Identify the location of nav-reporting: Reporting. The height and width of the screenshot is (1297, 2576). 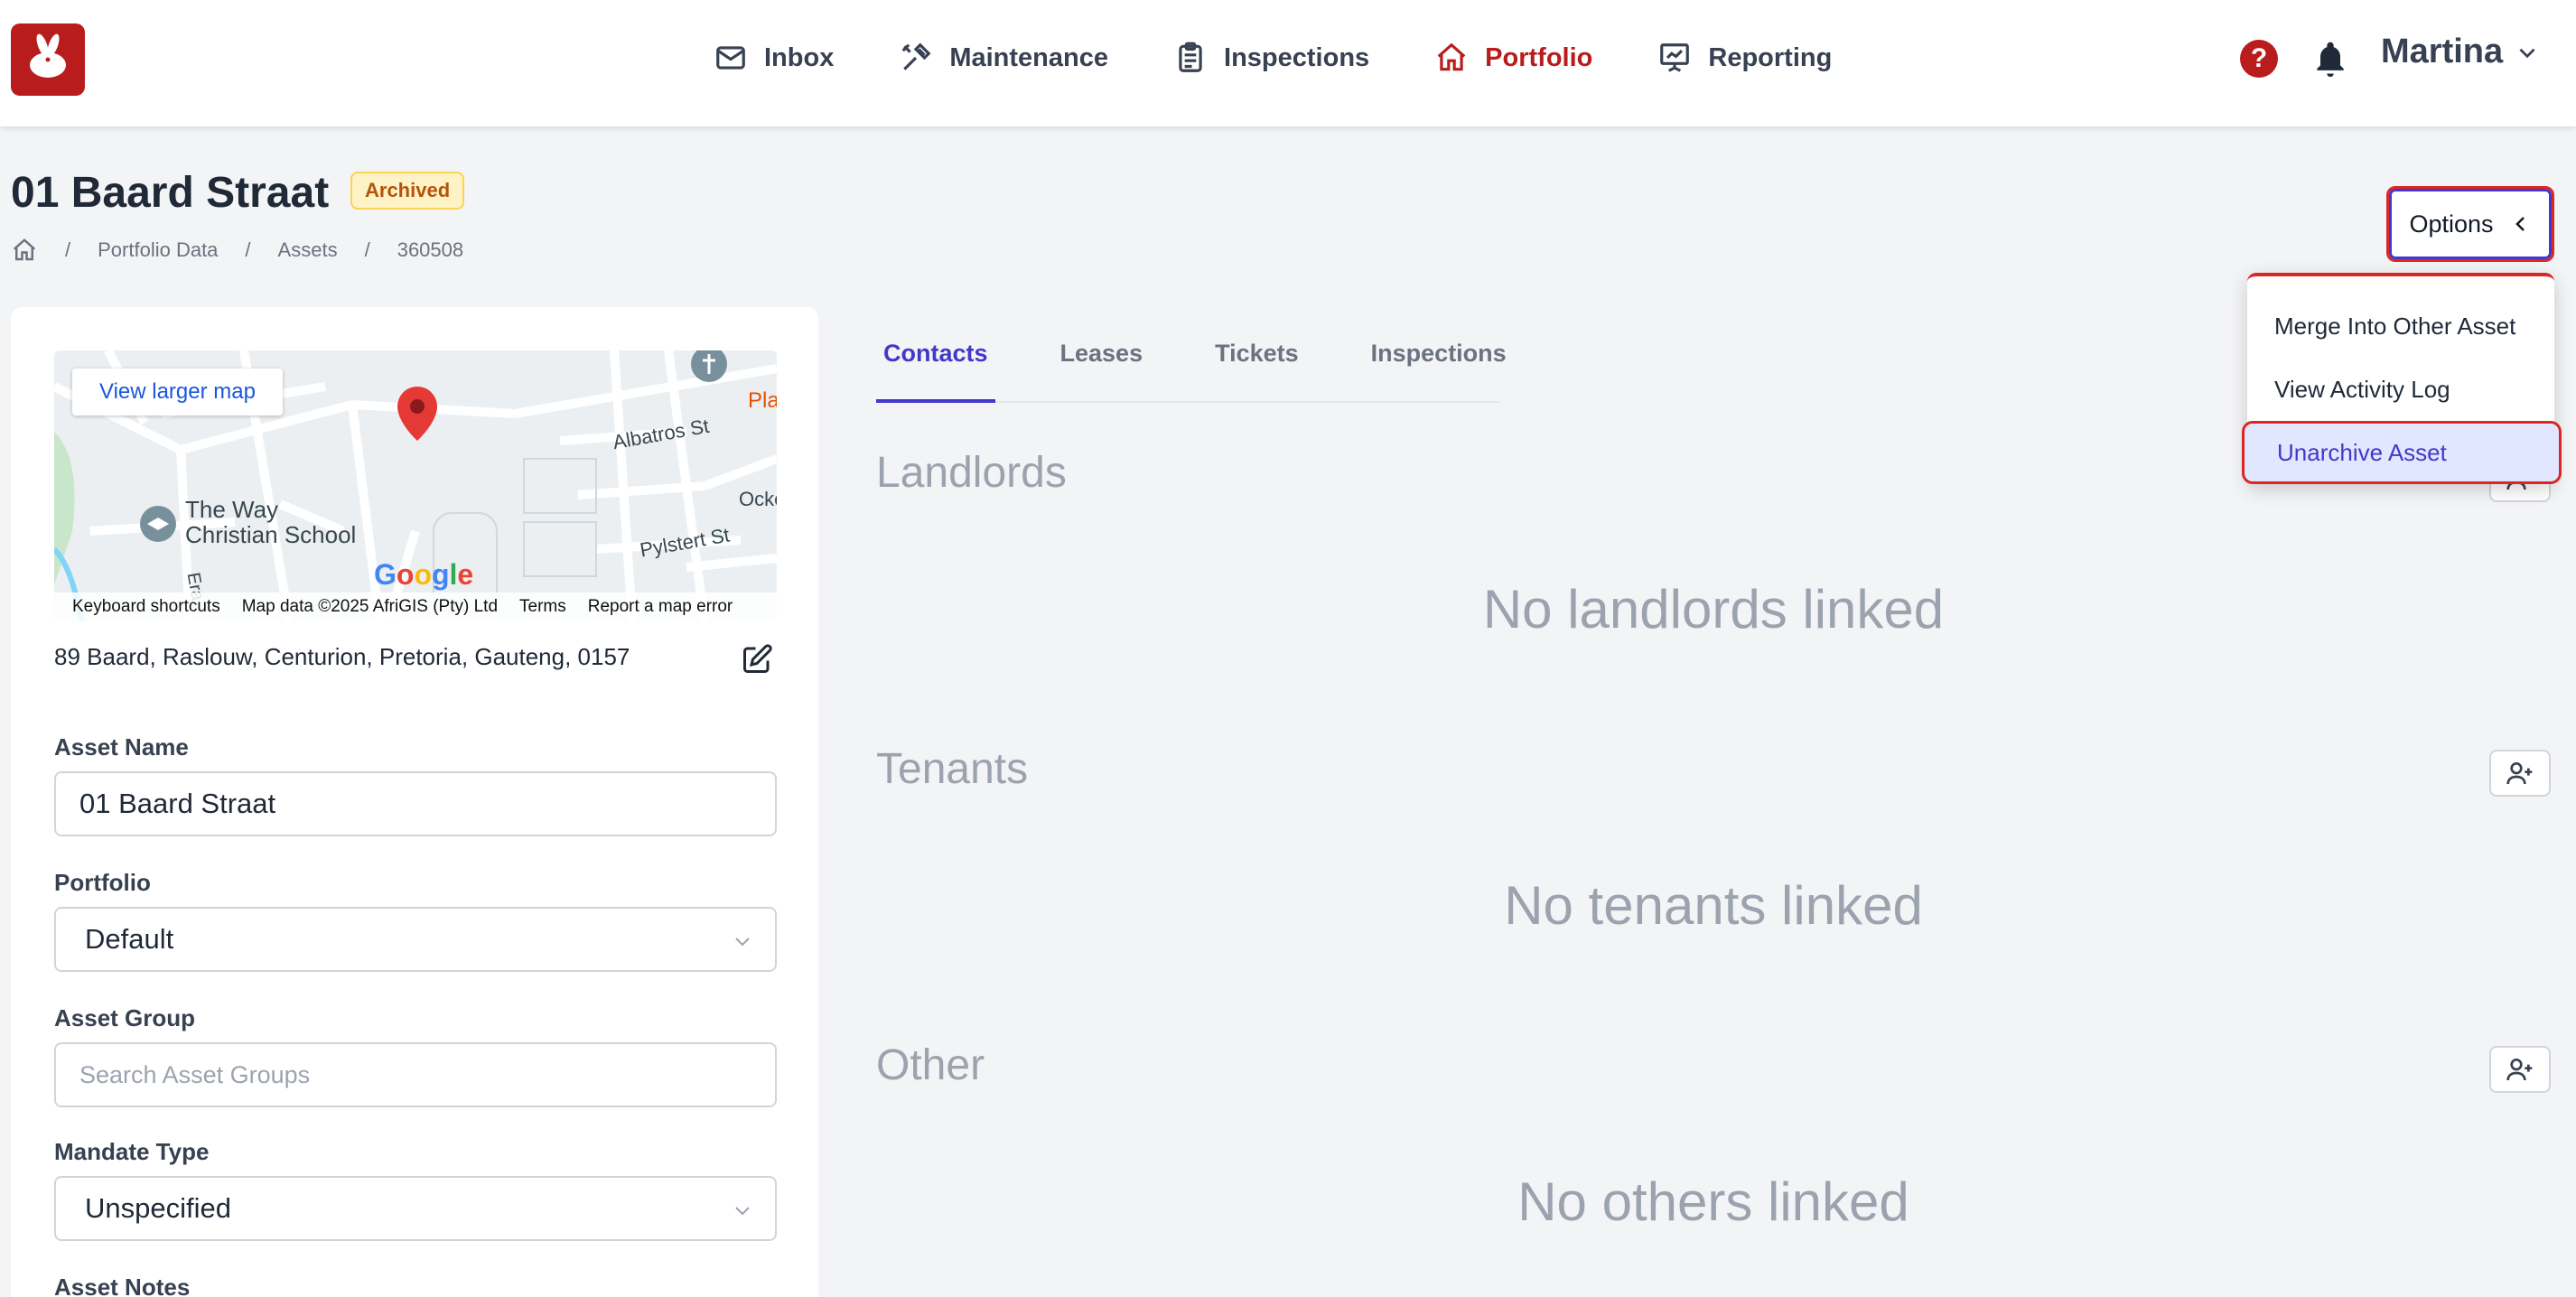
(1744, 58).